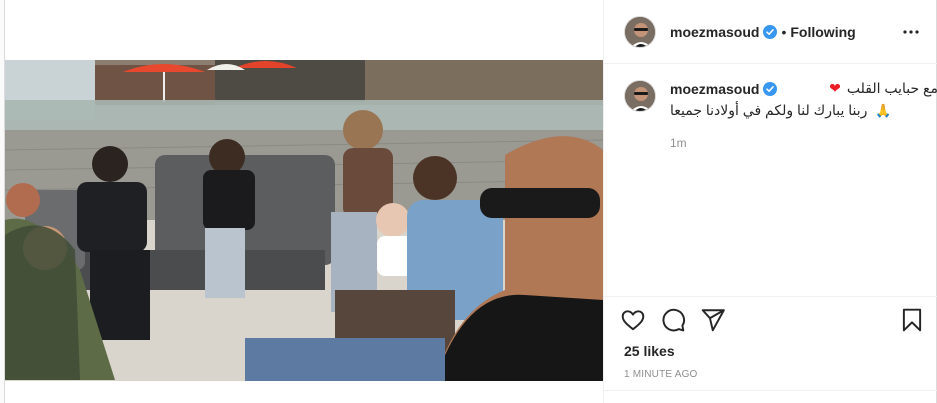 This screenshot has height=403, width=937. I want to click on avatar, so click(640, 31).